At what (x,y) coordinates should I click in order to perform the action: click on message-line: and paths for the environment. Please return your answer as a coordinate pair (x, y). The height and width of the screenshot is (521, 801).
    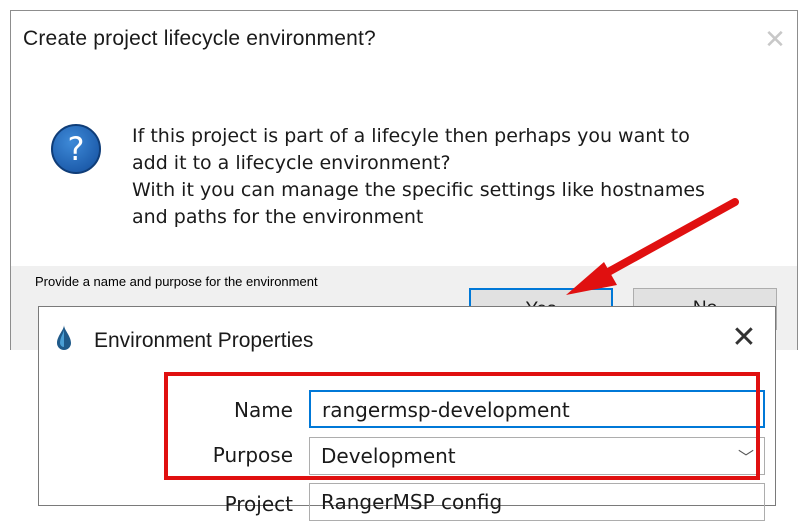
    Looking at the image, I should click on (278, 217).